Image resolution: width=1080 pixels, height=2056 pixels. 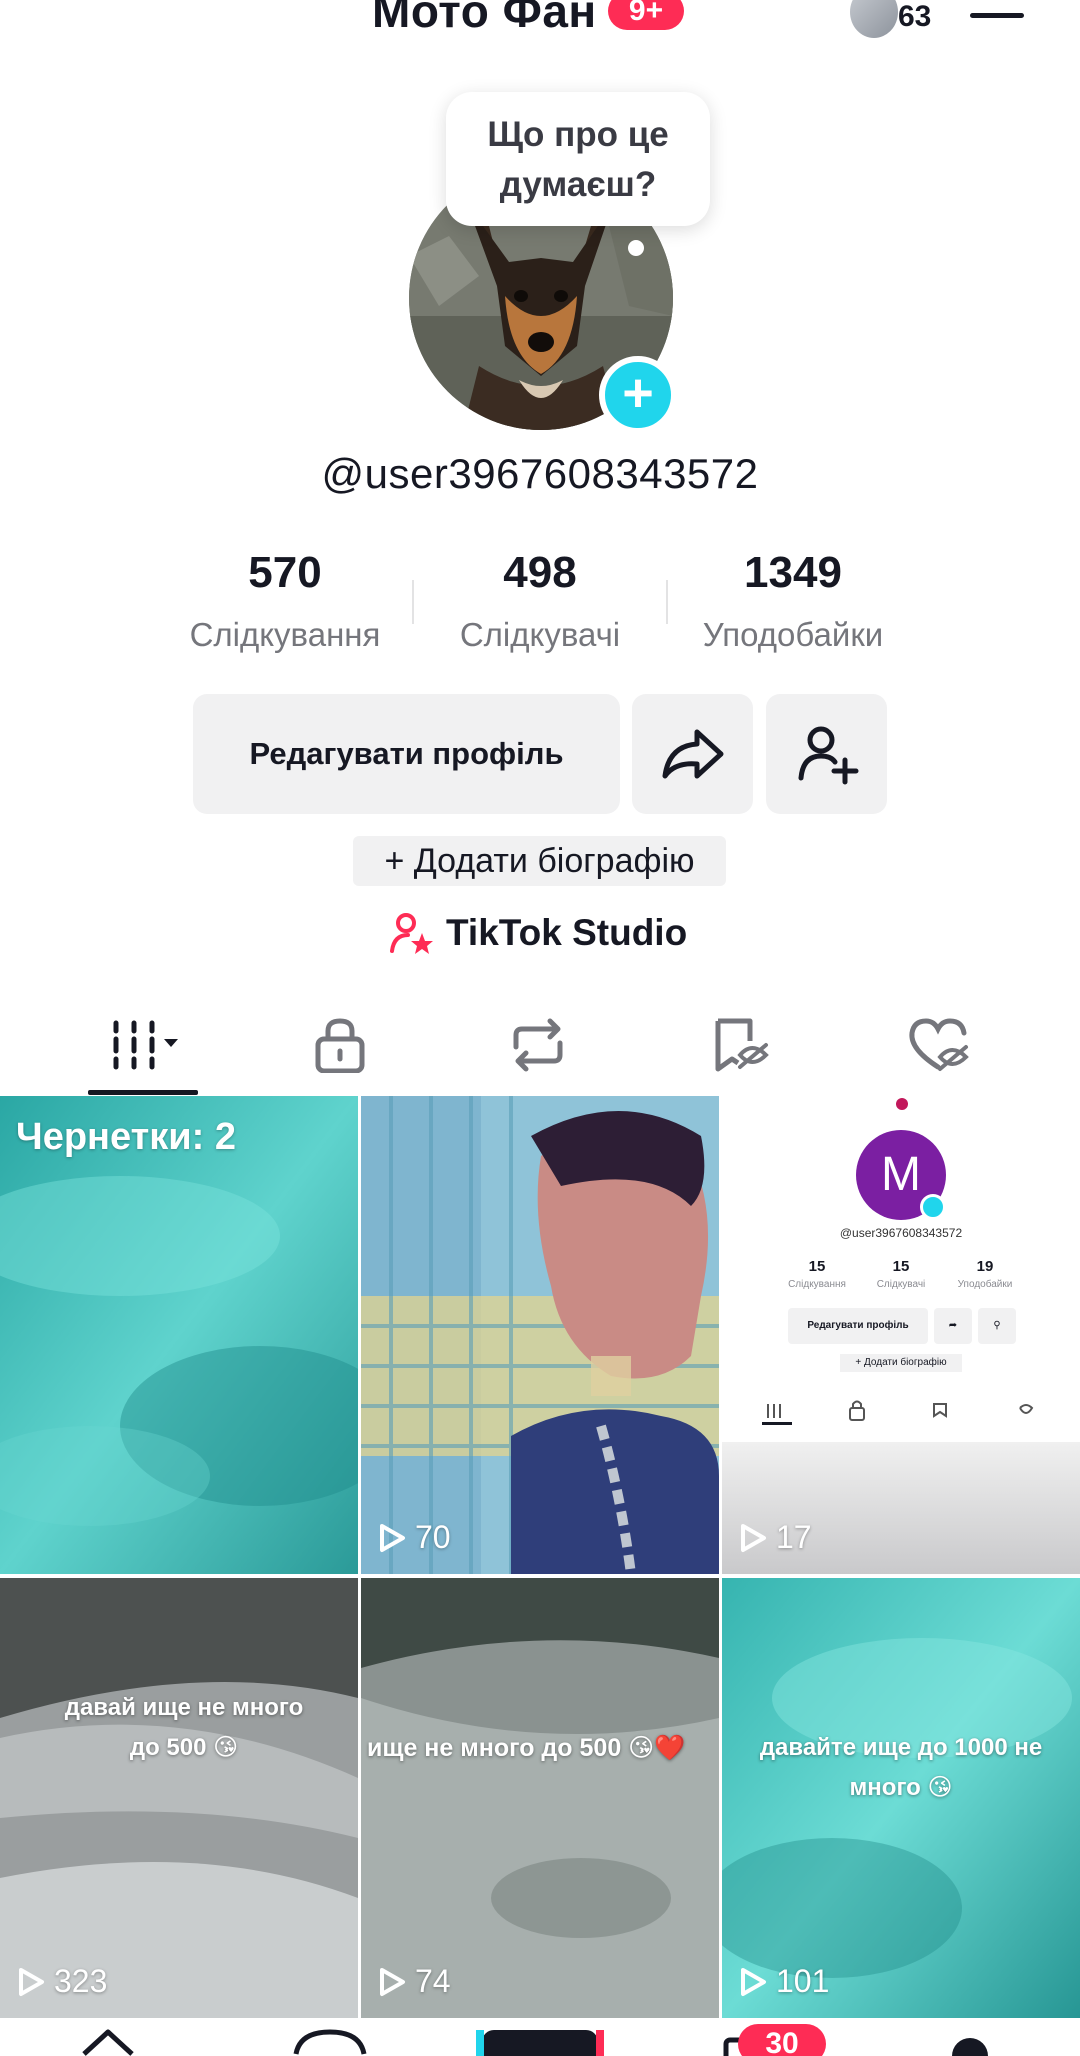 What do you see at coordinates (411, 933) in the screenshot?
I see `studio-icon` at bounding box center [411, 933].